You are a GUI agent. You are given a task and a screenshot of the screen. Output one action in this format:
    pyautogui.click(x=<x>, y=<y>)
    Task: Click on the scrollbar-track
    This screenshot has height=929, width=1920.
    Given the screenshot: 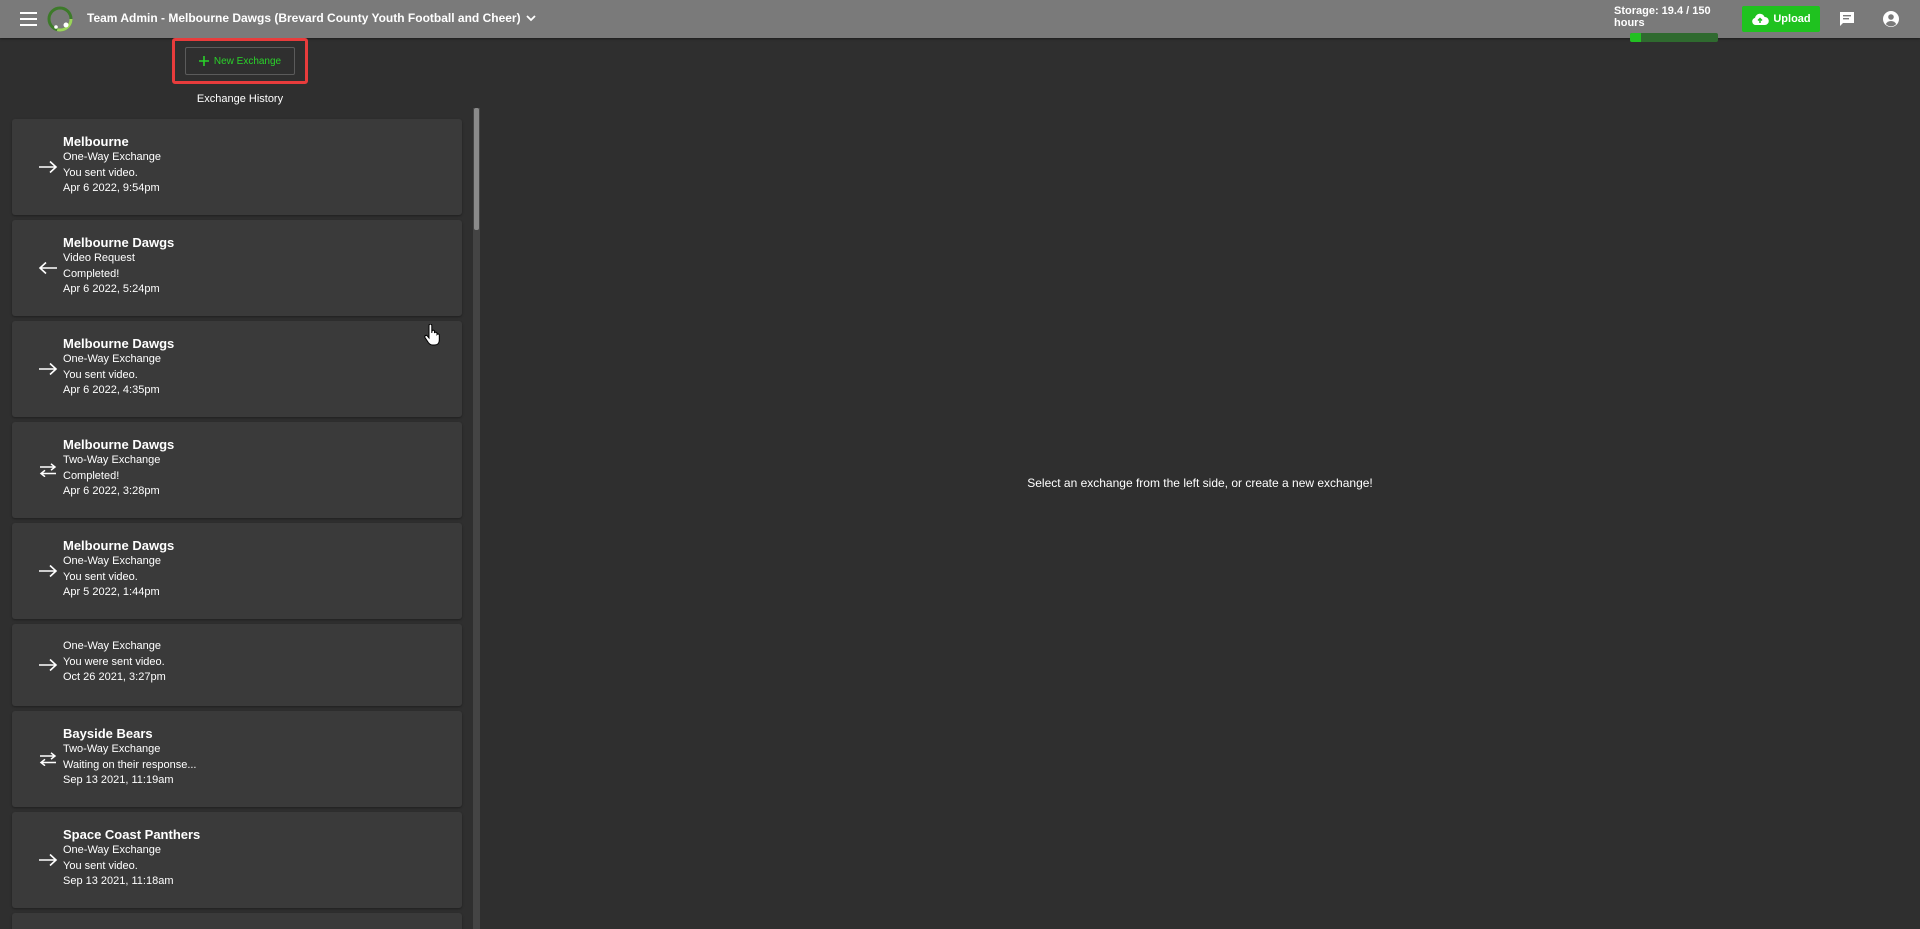 What is the action you would take?
    pyautogui.click(x=476, y=518)
    